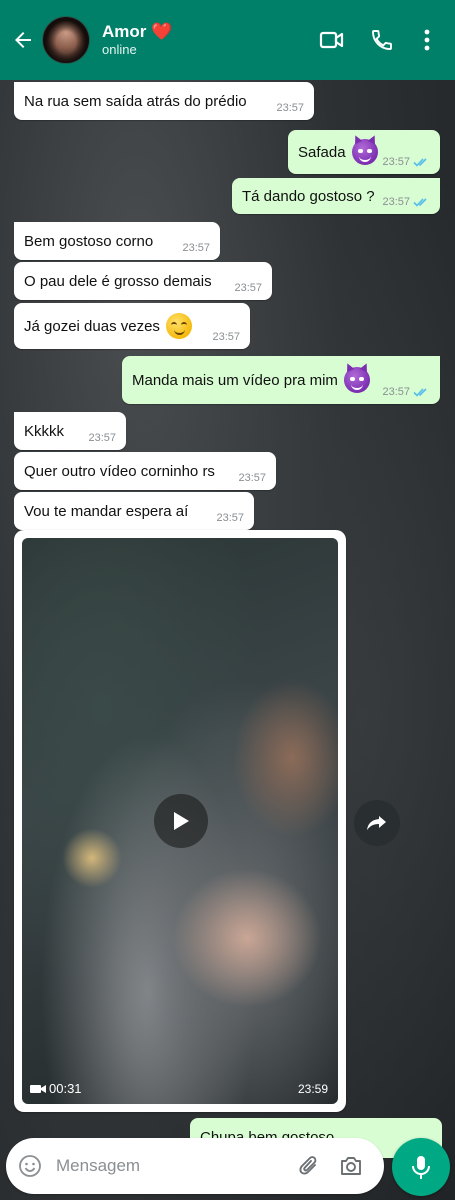  I want to click on message-text: Kkkkk, so click(44, 431).